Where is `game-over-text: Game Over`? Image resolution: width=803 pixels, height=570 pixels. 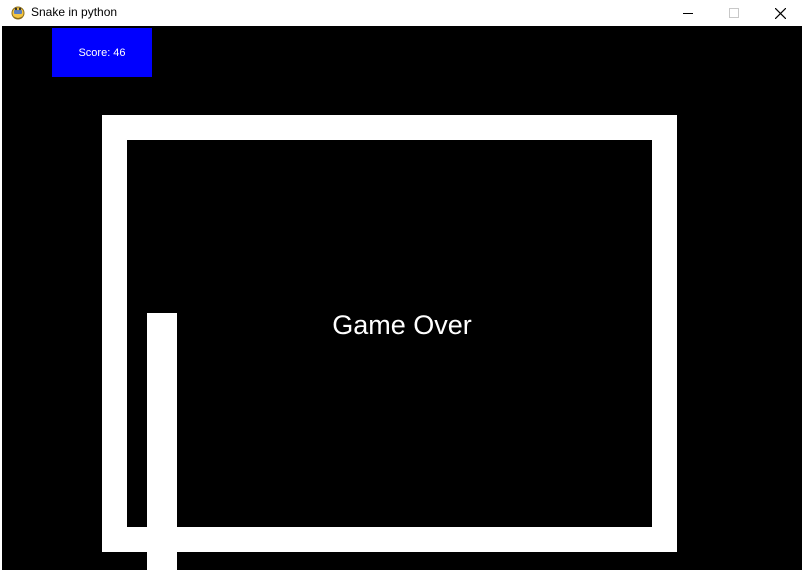 game-over-text: Game Over is located at coordinates (402, 325).